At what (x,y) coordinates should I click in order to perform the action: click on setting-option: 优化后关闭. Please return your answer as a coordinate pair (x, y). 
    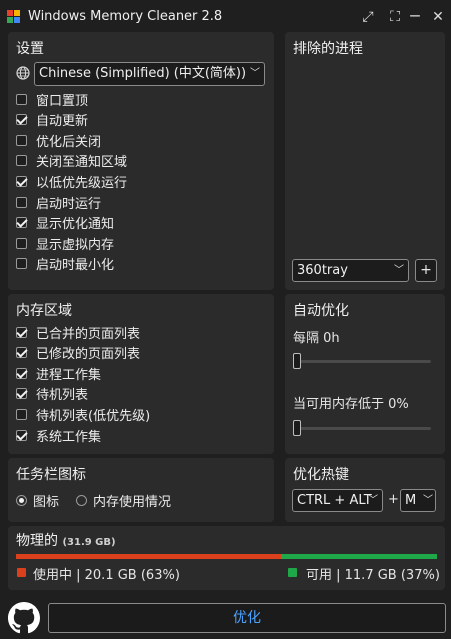
    Looking at the image, I should click on (59, 140).